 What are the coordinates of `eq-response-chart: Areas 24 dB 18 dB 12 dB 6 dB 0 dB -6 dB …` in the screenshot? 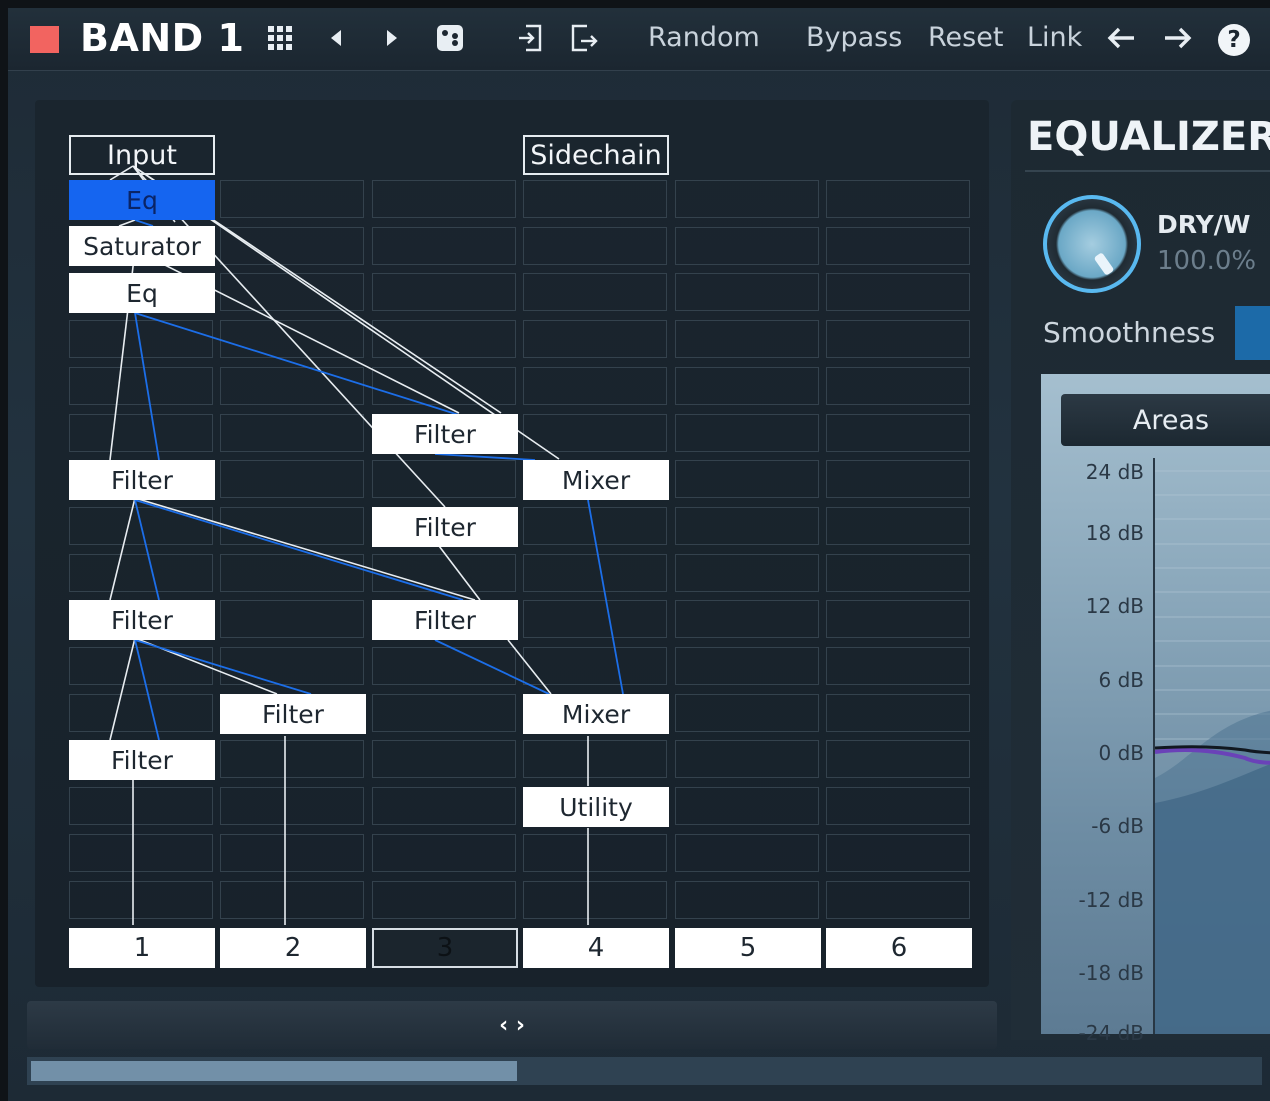 It's located at (1155, 707).